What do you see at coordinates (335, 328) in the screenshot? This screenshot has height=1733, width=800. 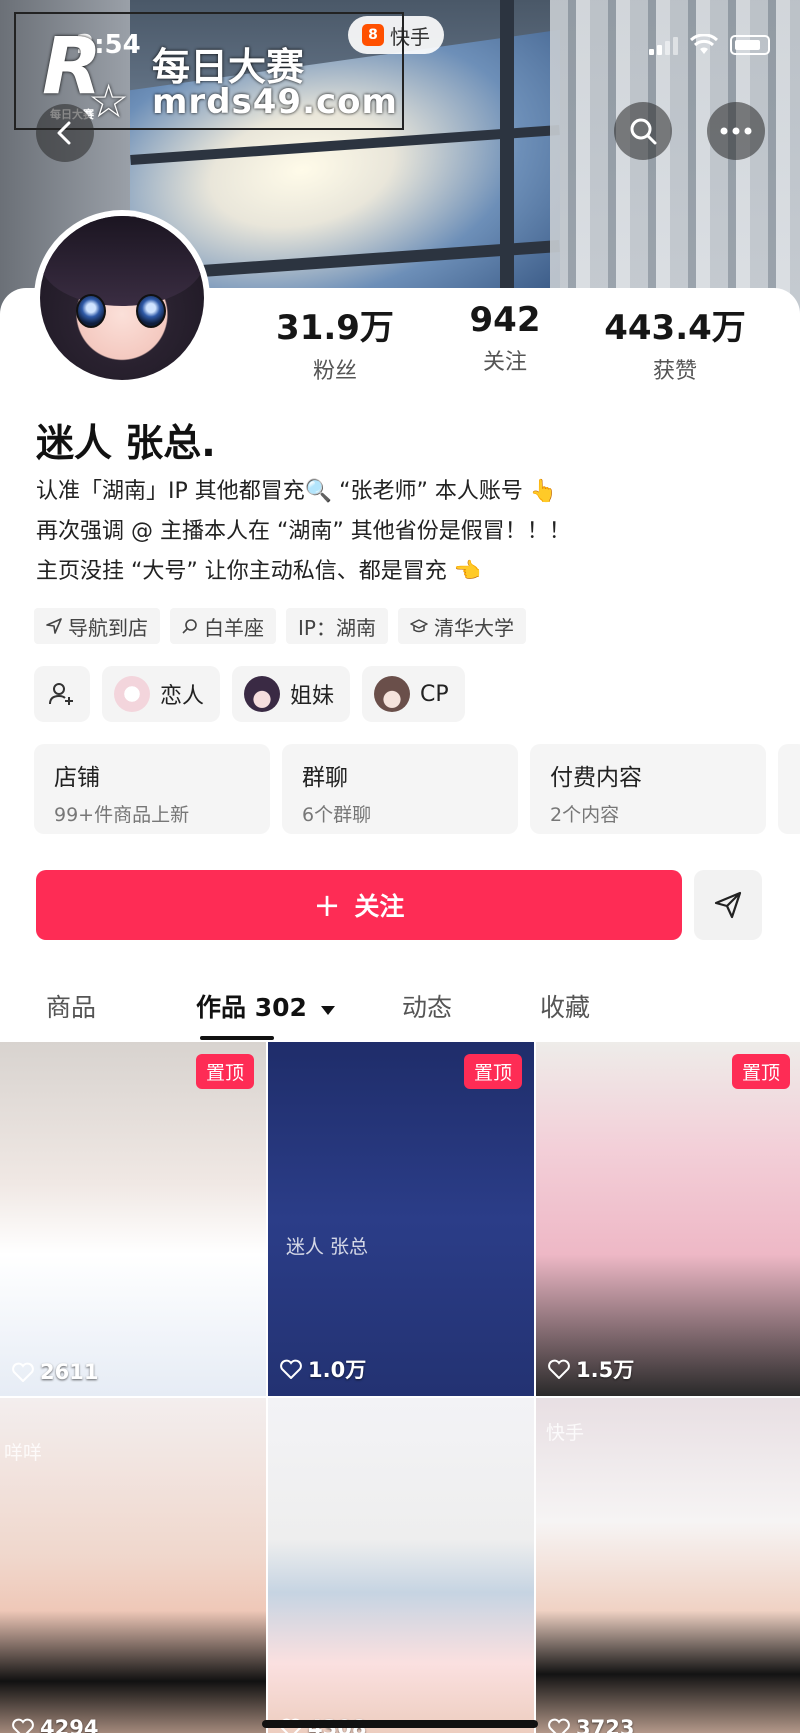 I see `stat-value: 31.9万` at bounding box center [335, 328].